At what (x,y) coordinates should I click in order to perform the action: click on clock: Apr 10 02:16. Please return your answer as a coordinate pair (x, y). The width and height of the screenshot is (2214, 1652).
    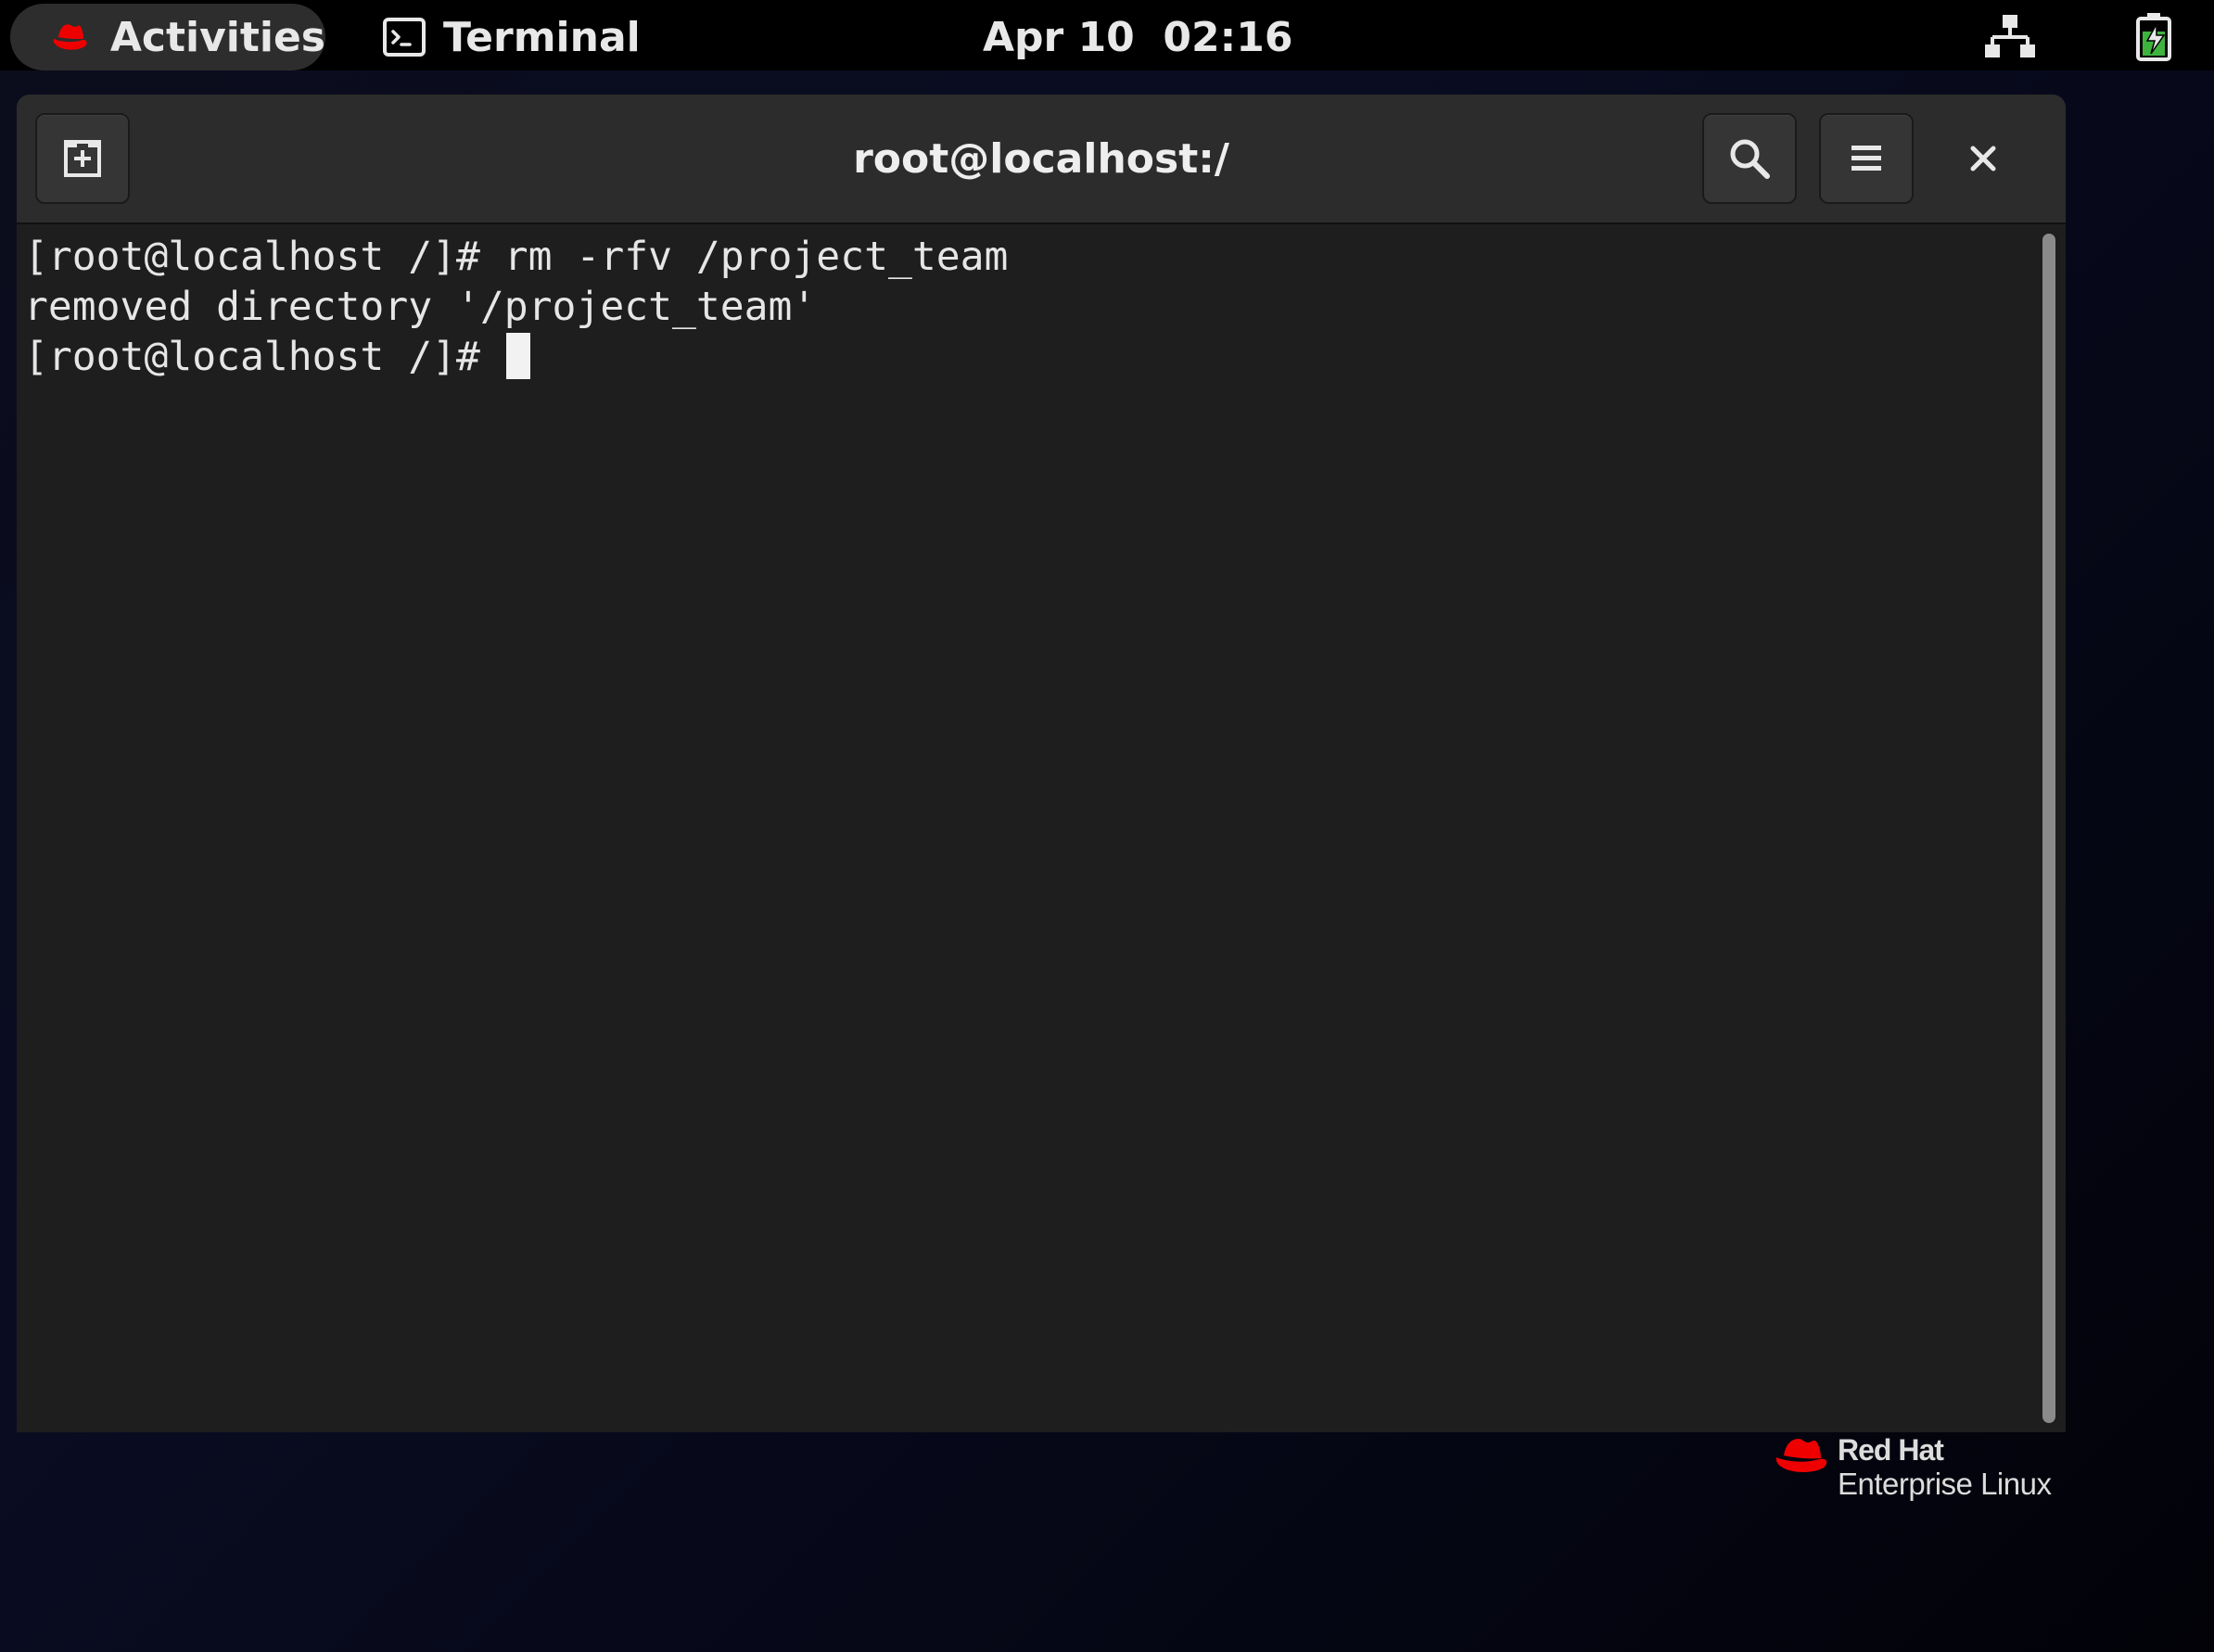
    Looking at the image, I should click on (1138, 37).